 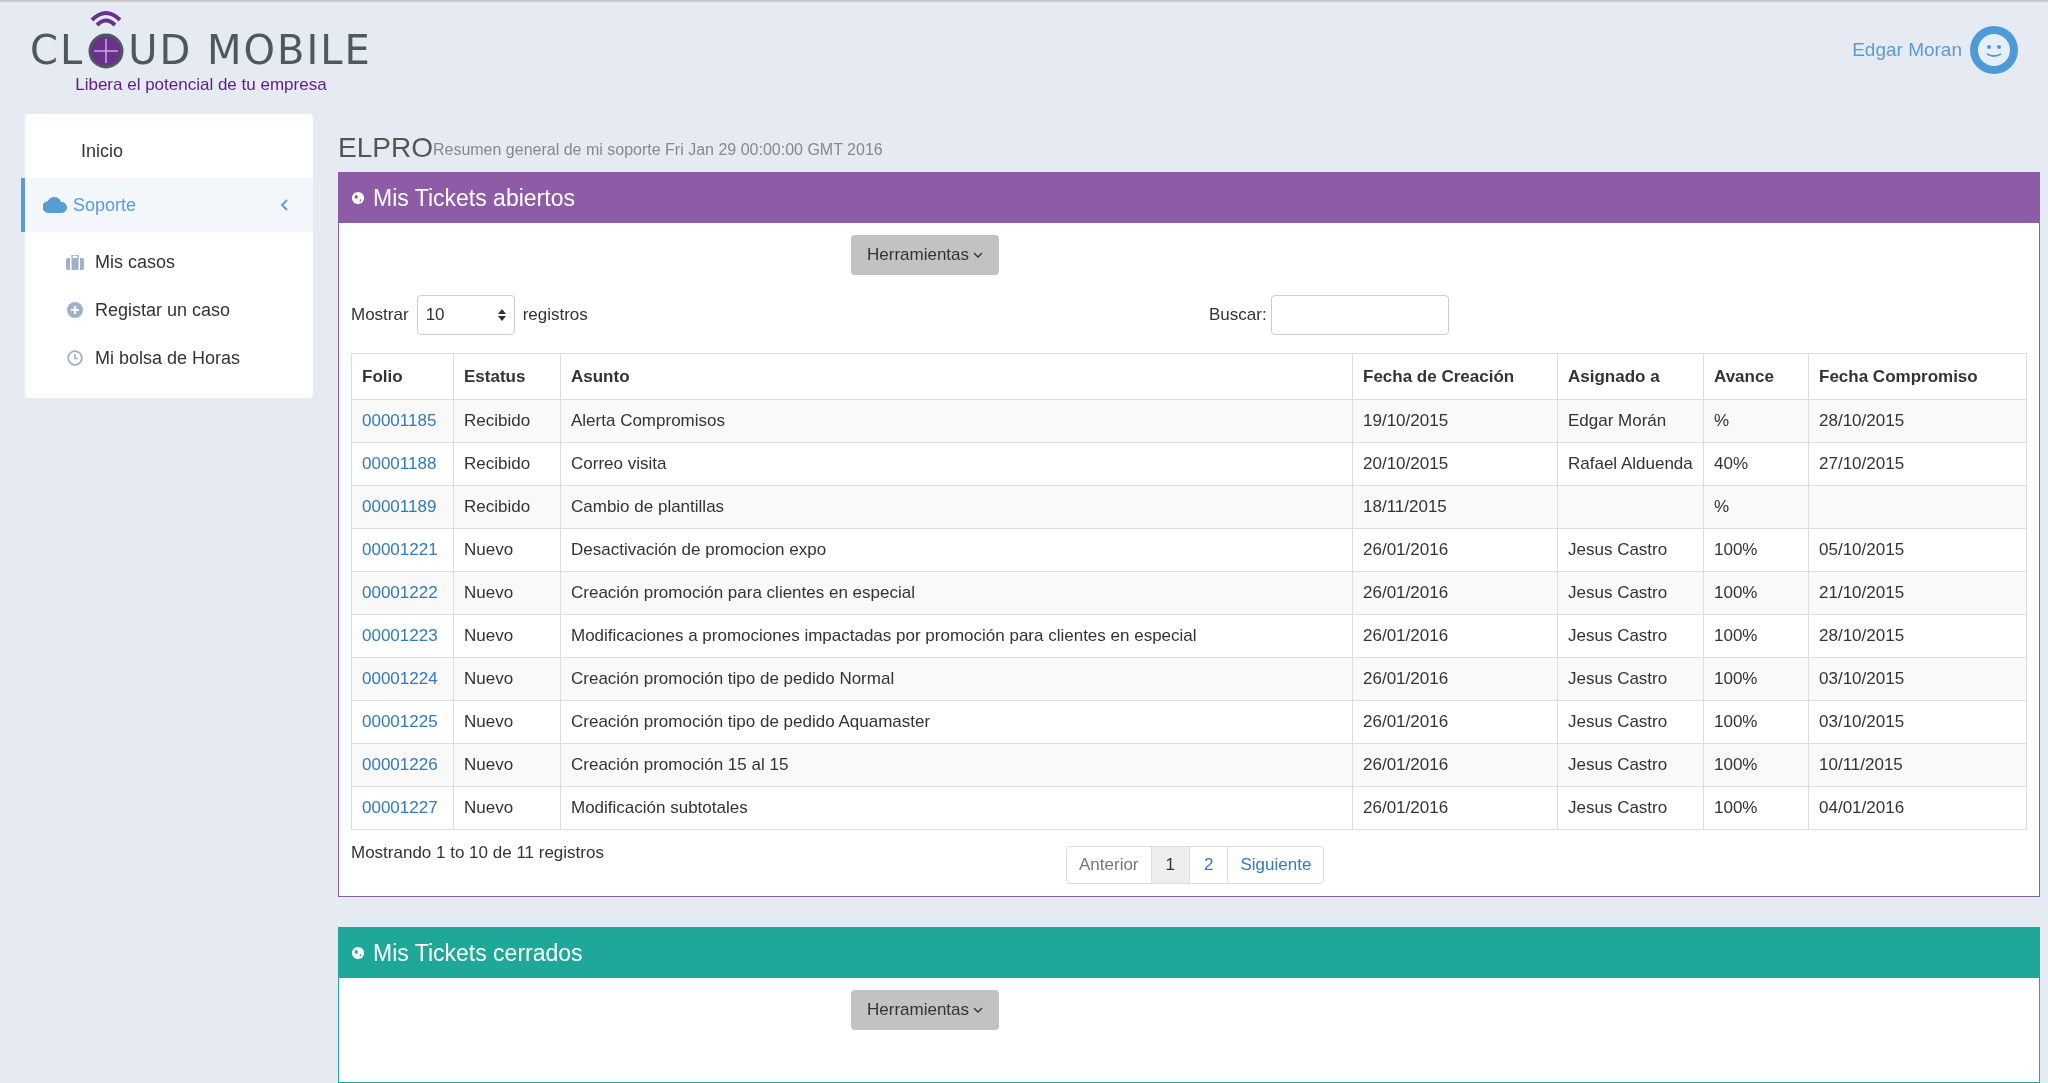 I want to click on table-cell: Creación promoción para clientes en especial, so click(x=743, y=593).